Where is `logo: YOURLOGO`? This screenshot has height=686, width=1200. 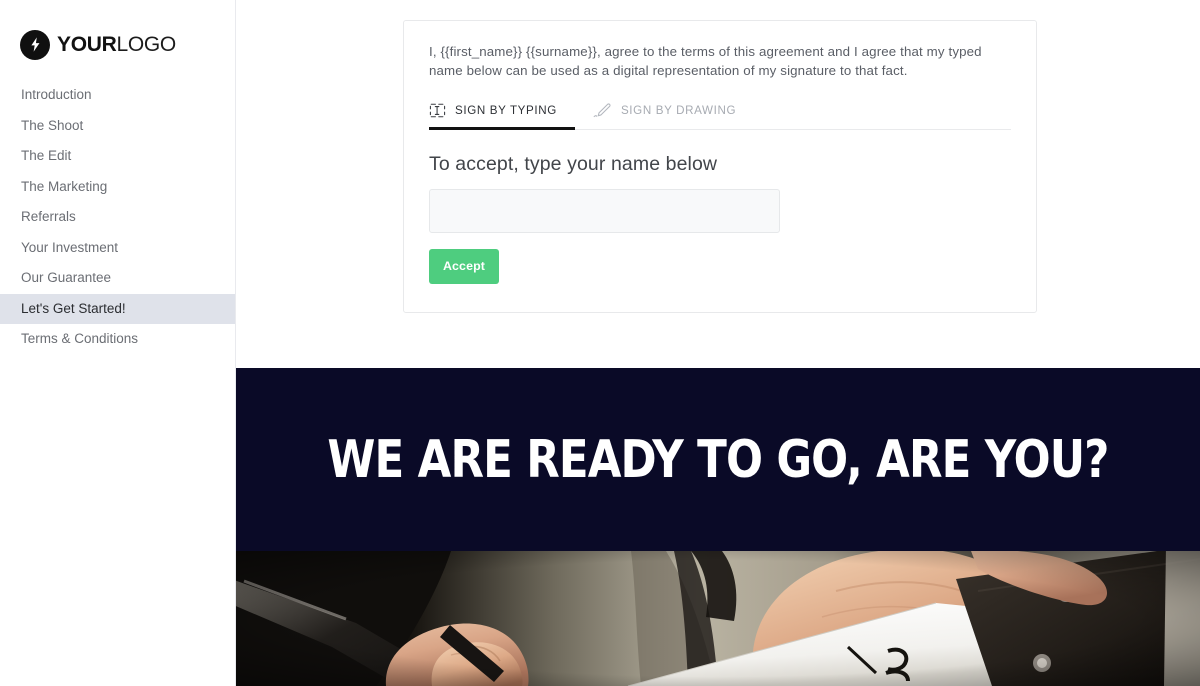 logo: YOURLOGO is located at coordinates (117, 31).